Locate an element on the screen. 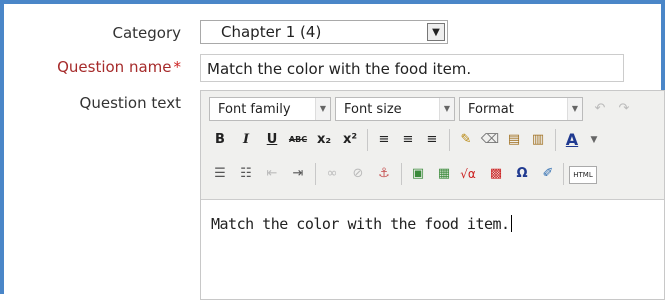  paste-text-icon: ▤ is located at coordinates (514, 140).